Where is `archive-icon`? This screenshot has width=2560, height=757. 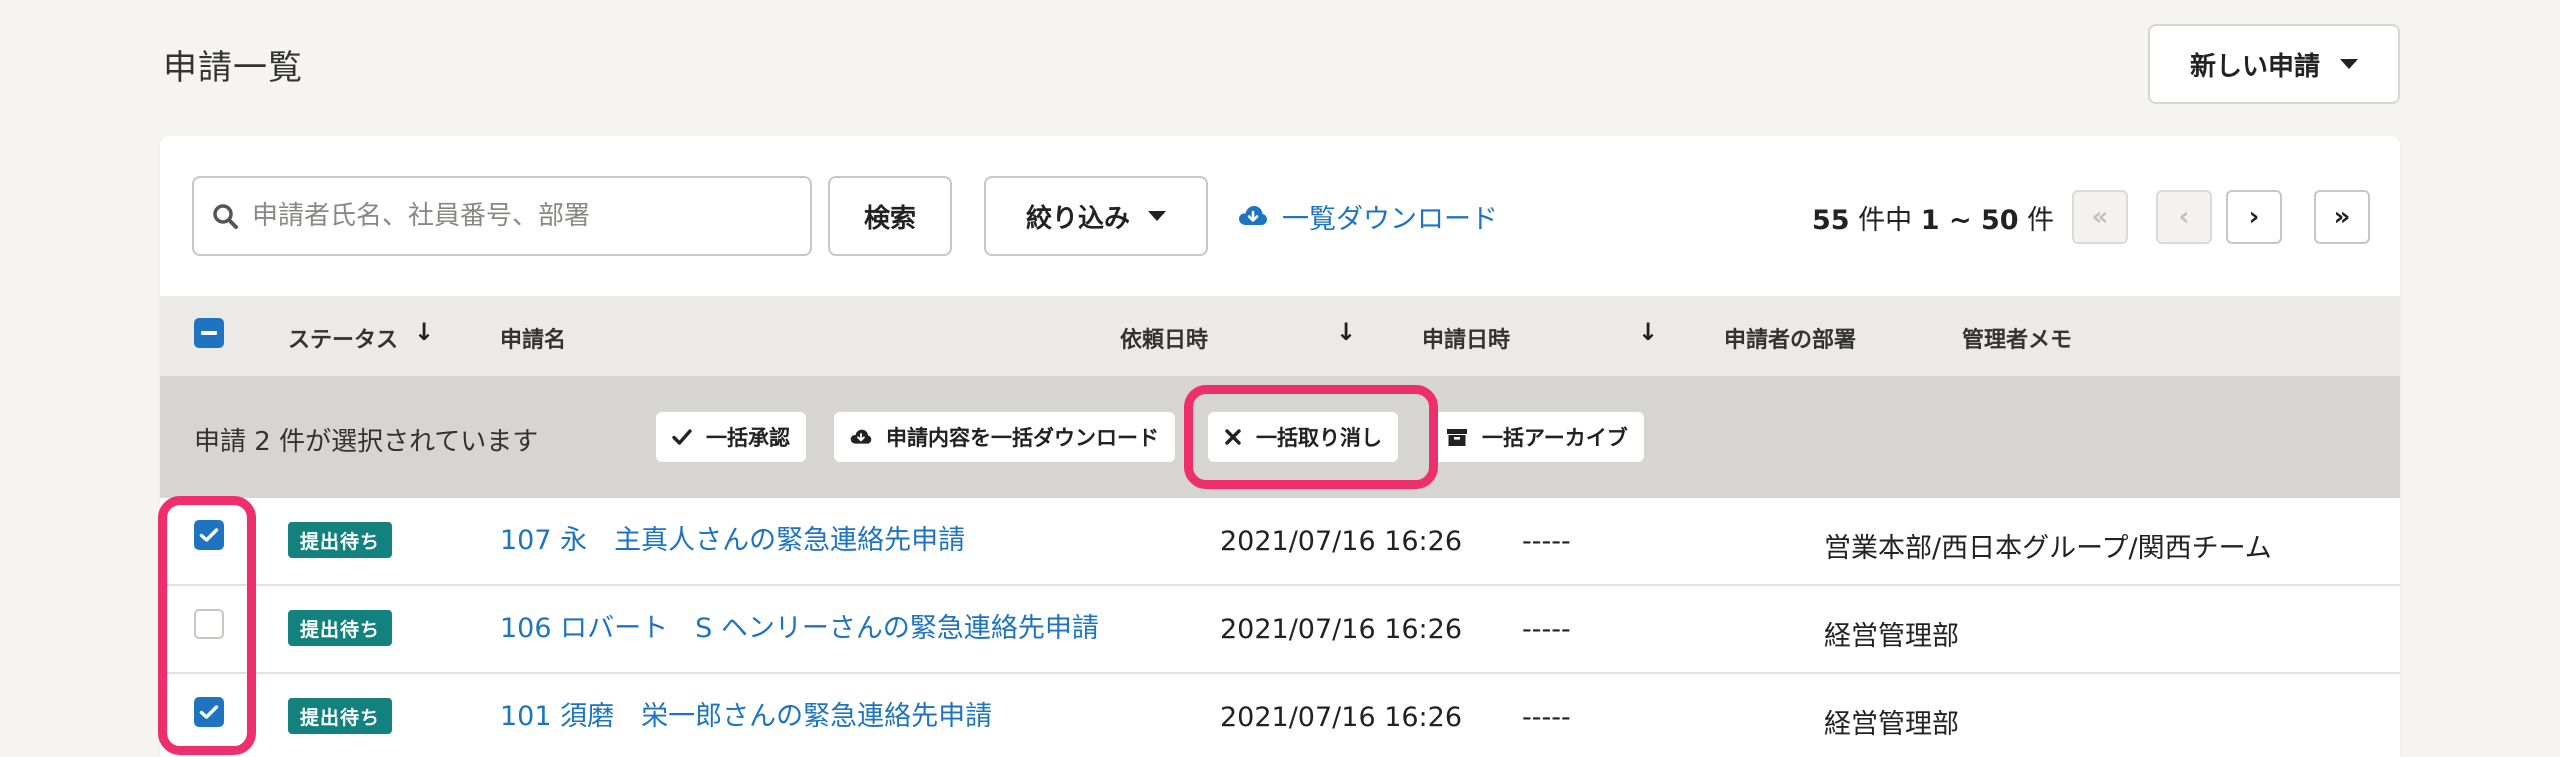
archive-icon is located at coordinates (1457, 437).